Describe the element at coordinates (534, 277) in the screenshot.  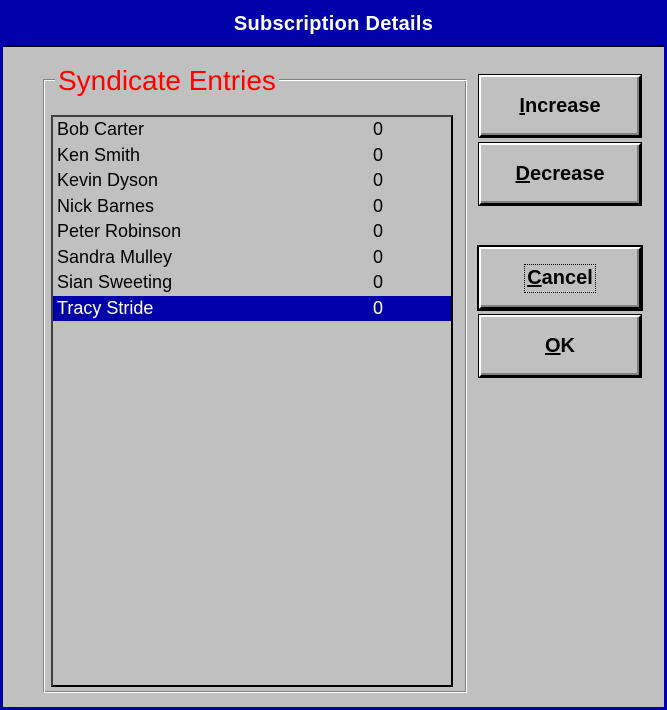
I see `cancel-mnemonic: C` at that location.